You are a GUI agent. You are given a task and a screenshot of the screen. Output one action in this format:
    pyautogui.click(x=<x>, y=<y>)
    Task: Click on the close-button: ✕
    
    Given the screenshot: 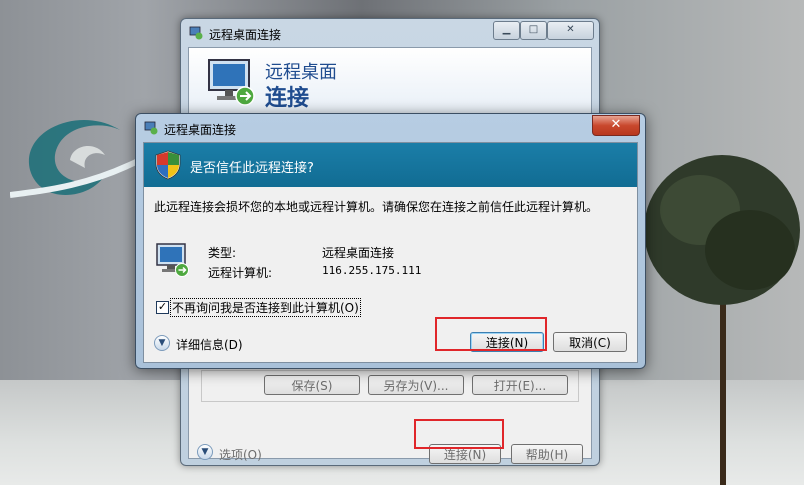 What is the action you would take?
    pyautogui.click(x=570, y=30)
    